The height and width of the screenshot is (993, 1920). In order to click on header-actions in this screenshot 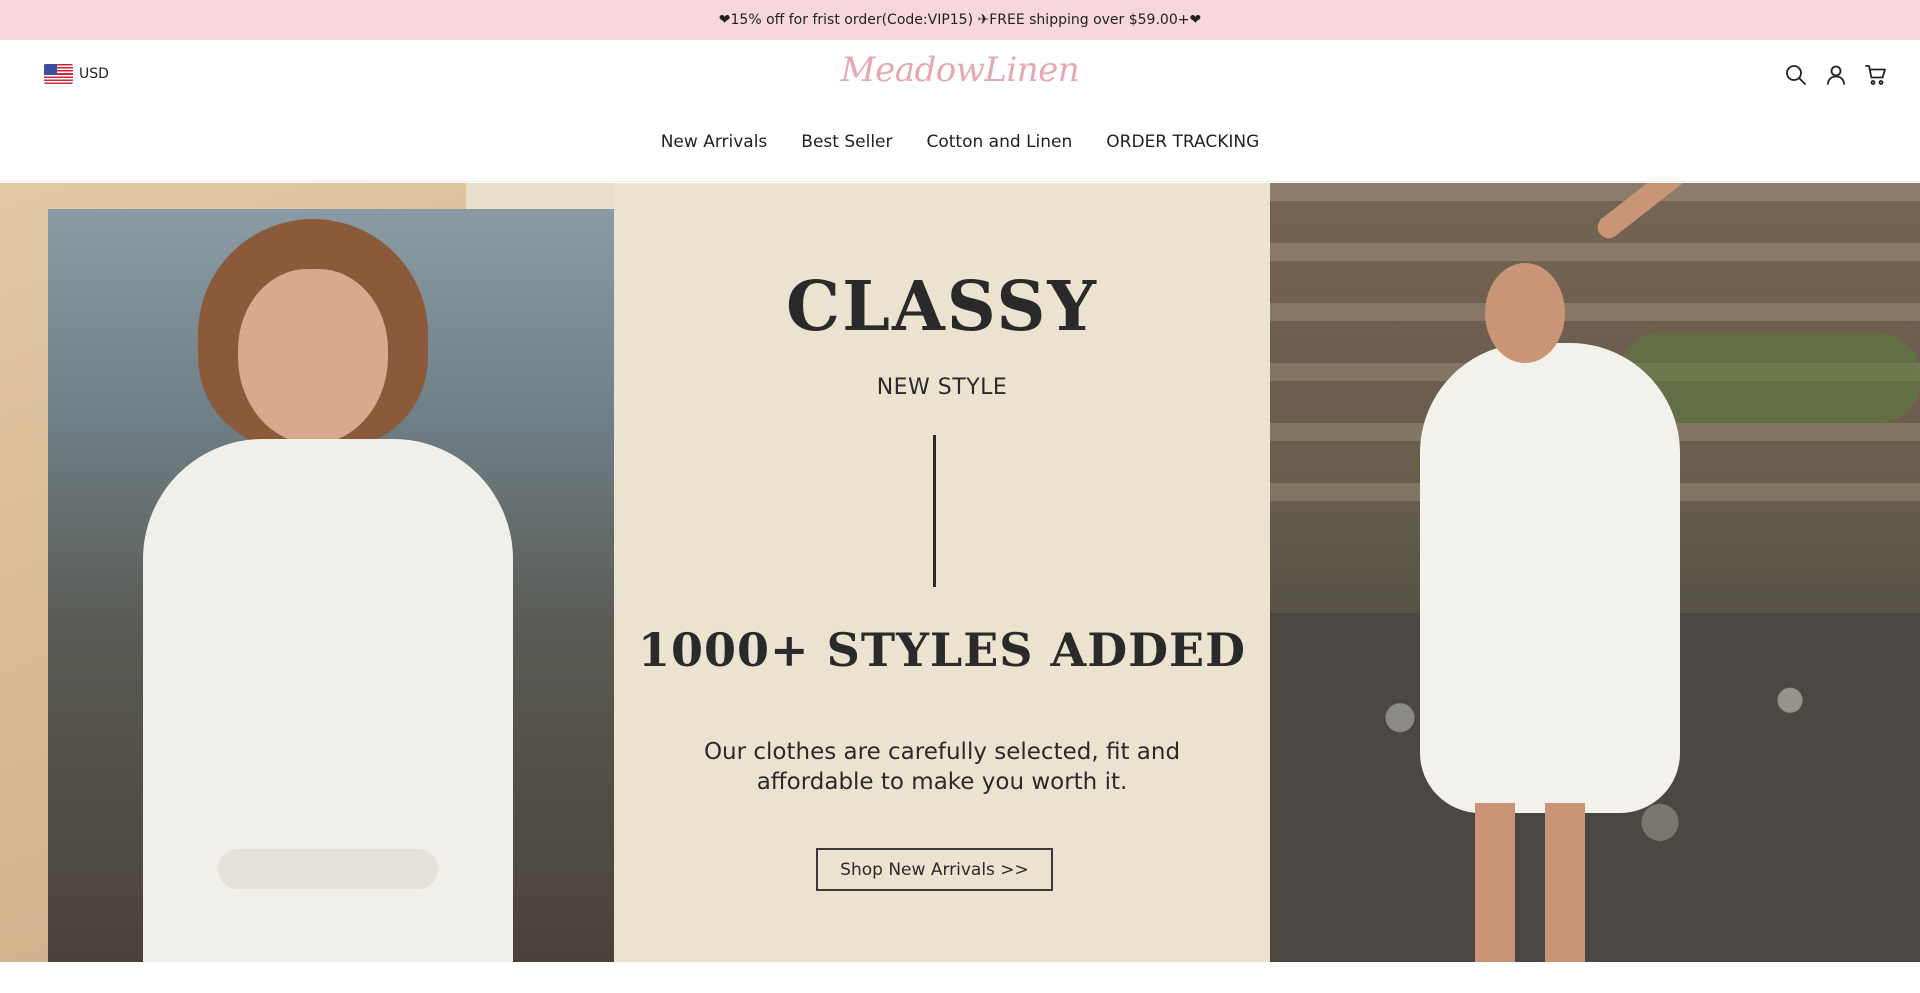, I will do `click(1836, 75)`.